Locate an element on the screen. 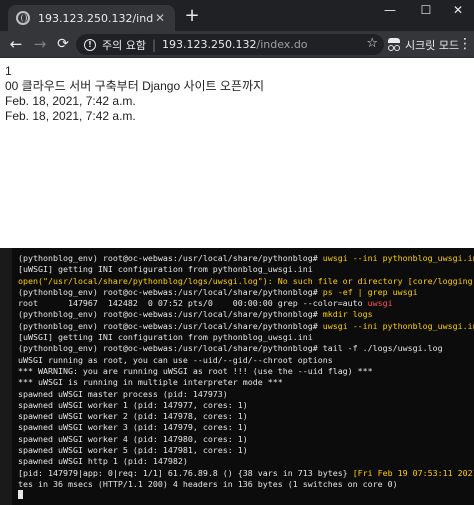 Image resolution: width=474 pixels, height=505 pixels. browser-tab: 193.123.250.132/index.do ✕ is located at coordinates (91, 18).